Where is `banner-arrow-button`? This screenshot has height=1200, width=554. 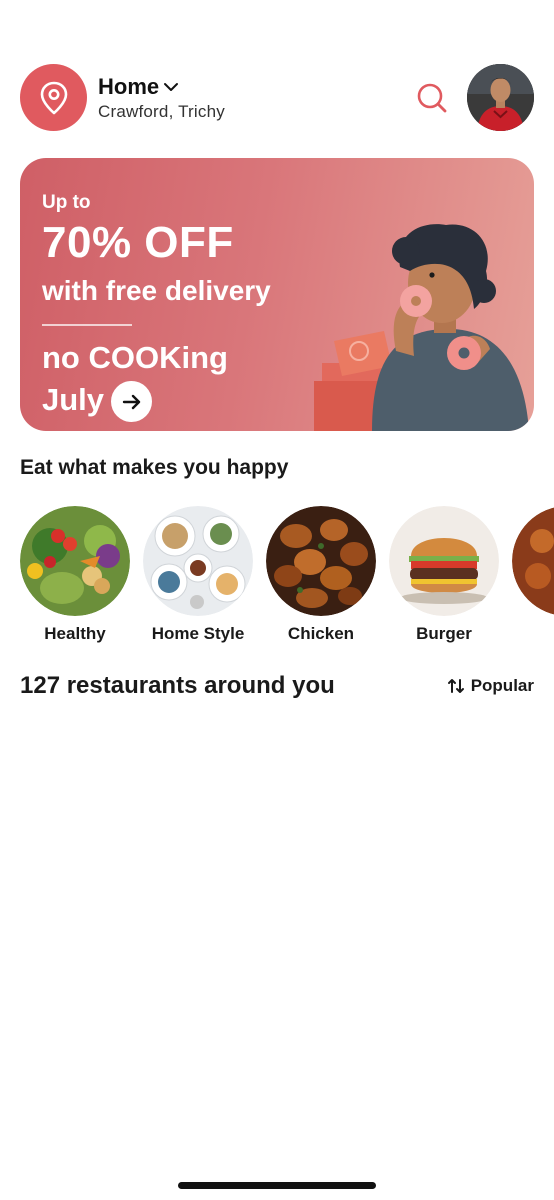
banner-arrow-button is located at coordinates (131, 401).